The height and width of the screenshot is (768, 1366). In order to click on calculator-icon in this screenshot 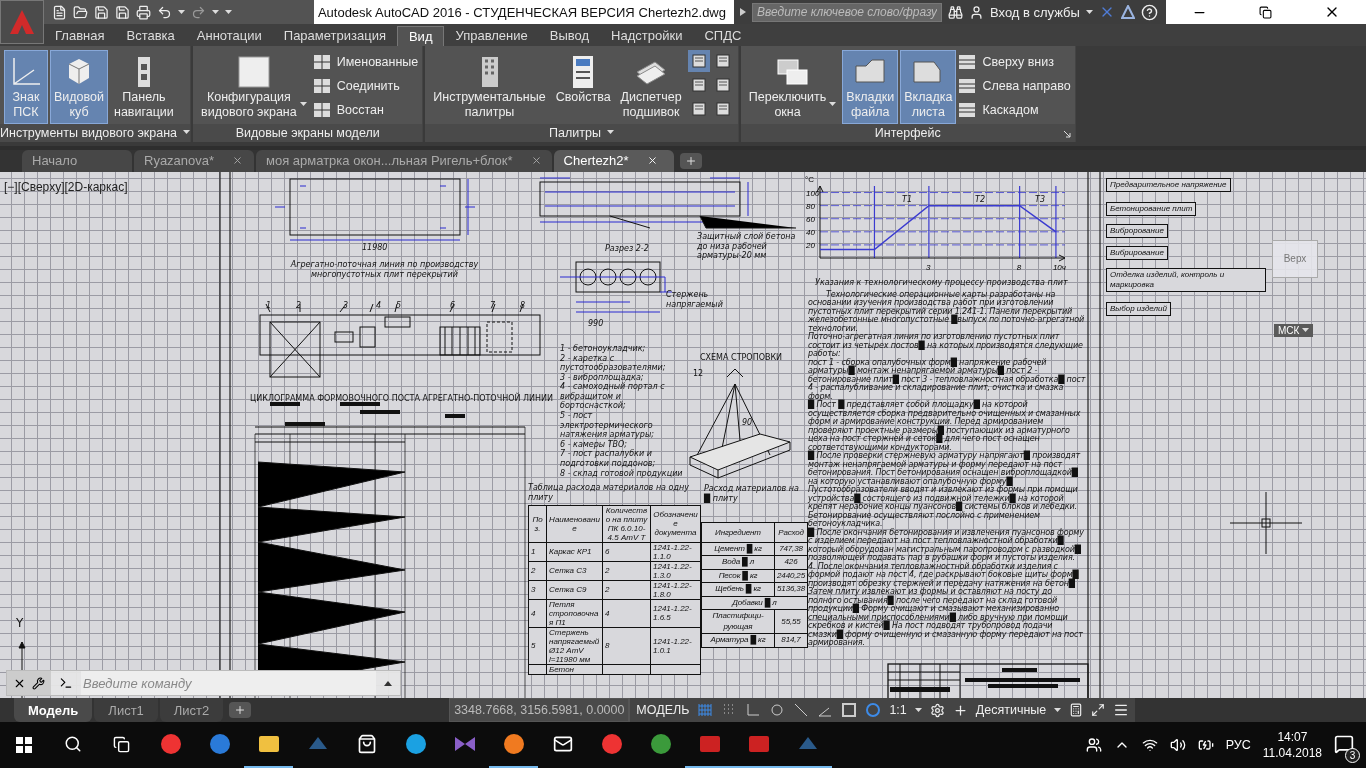, I will do `click(1076, 710)`.